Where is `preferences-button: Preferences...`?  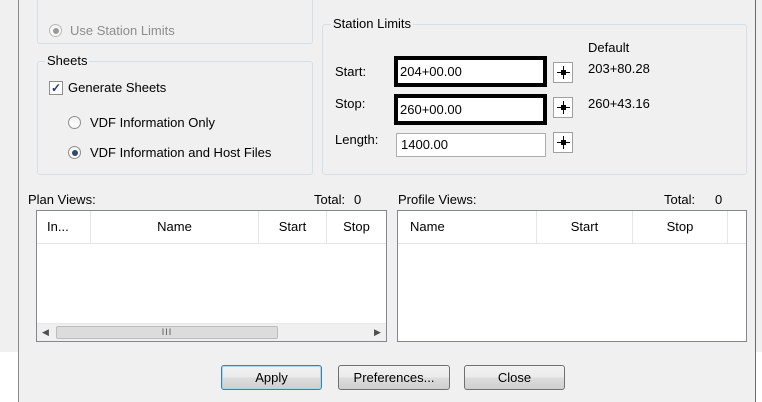
preferences-button: Preferences... is located at coordinates (394, 377).